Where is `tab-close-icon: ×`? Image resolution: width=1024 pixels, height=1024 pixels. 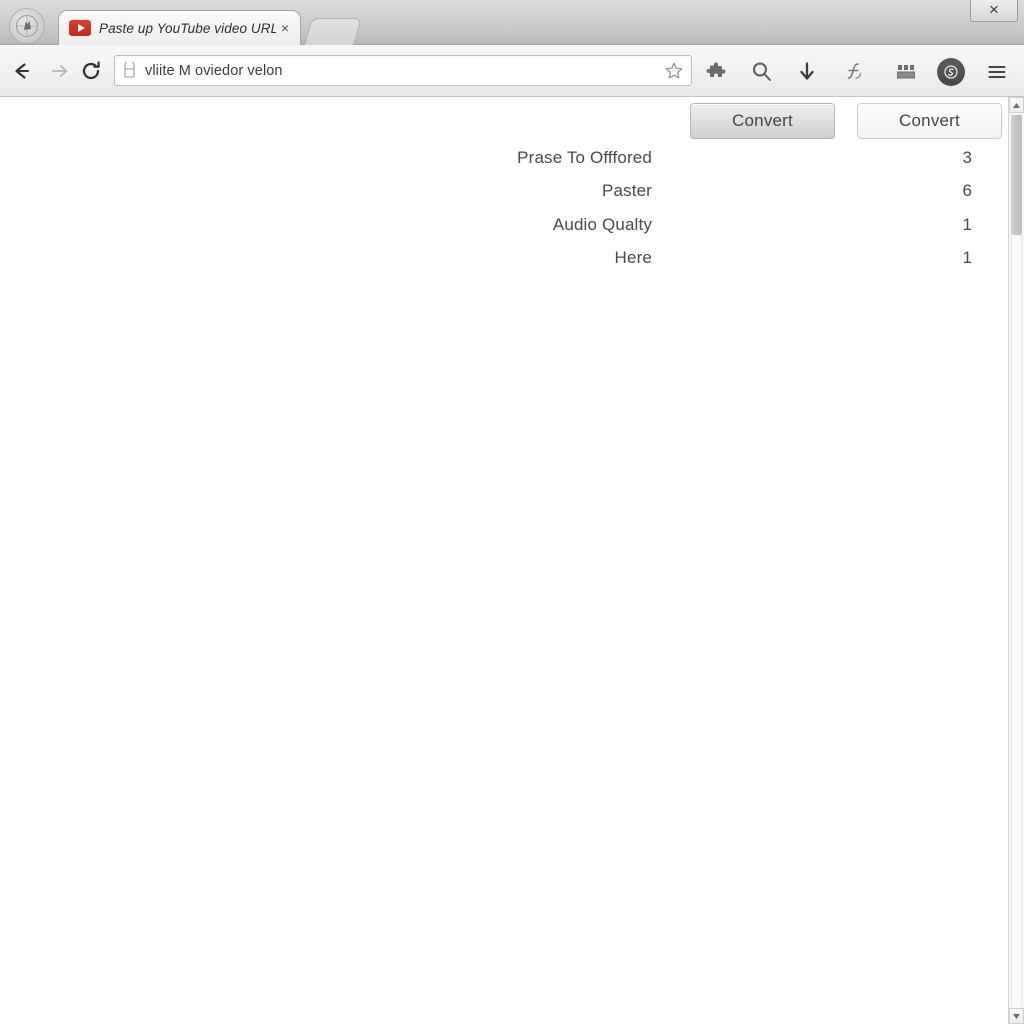 tab-close-icon: × is located at coordinates (285, 28).